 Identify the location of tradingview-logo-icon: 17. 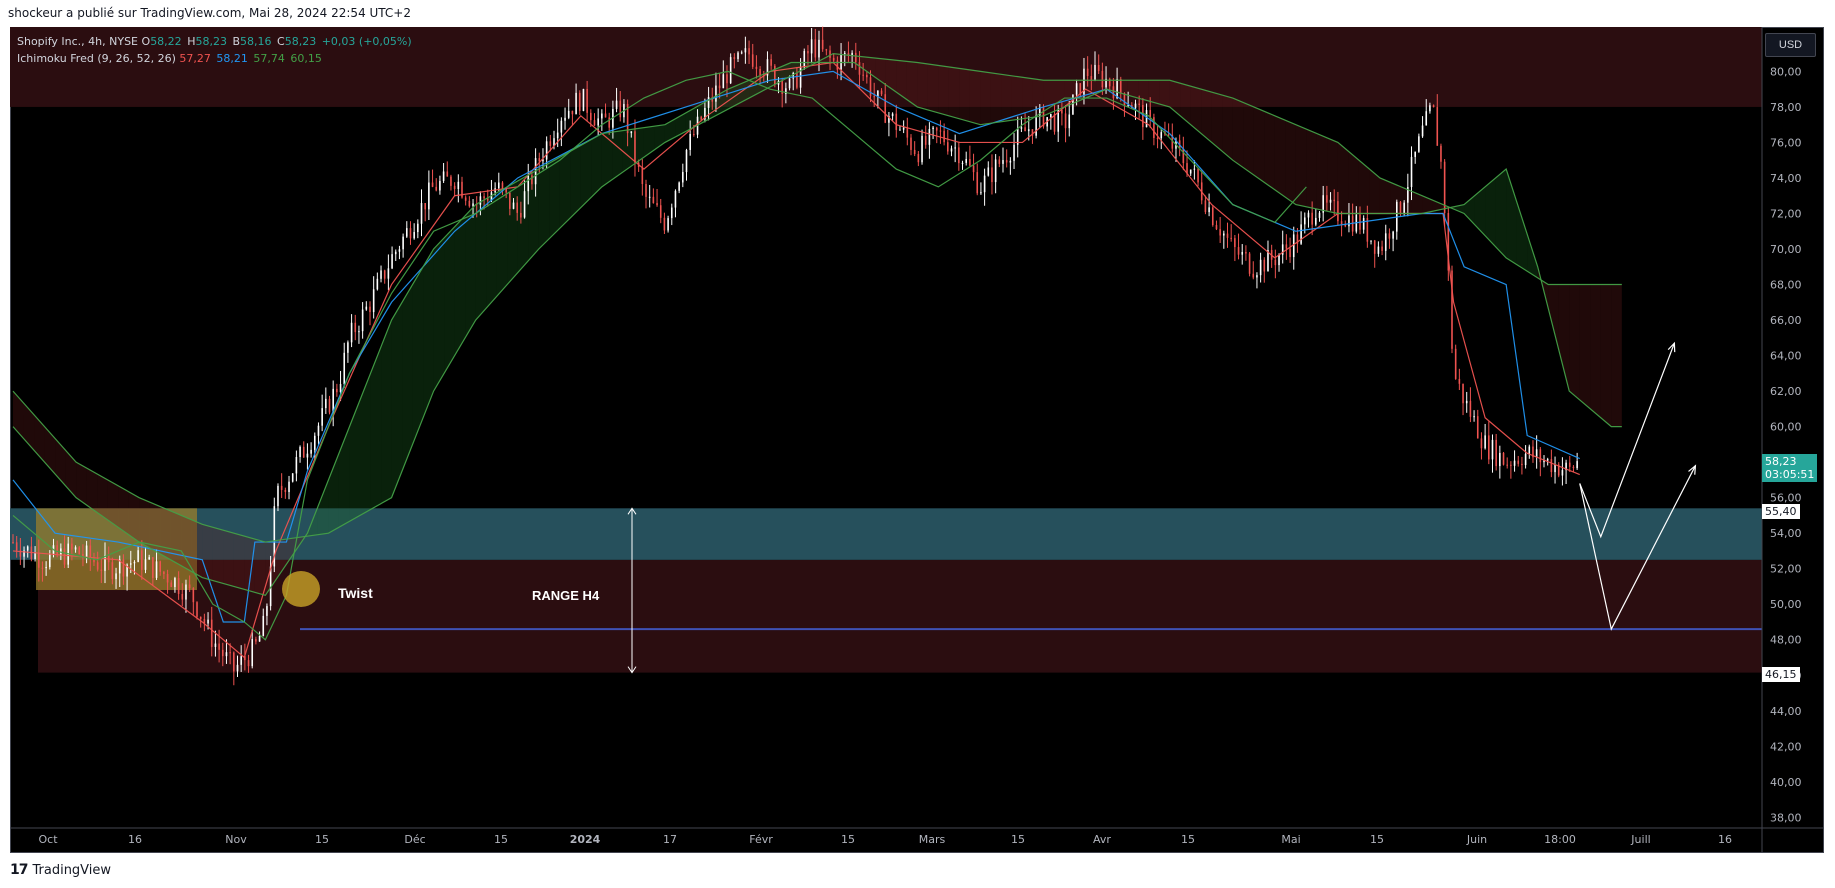
(19, 870).